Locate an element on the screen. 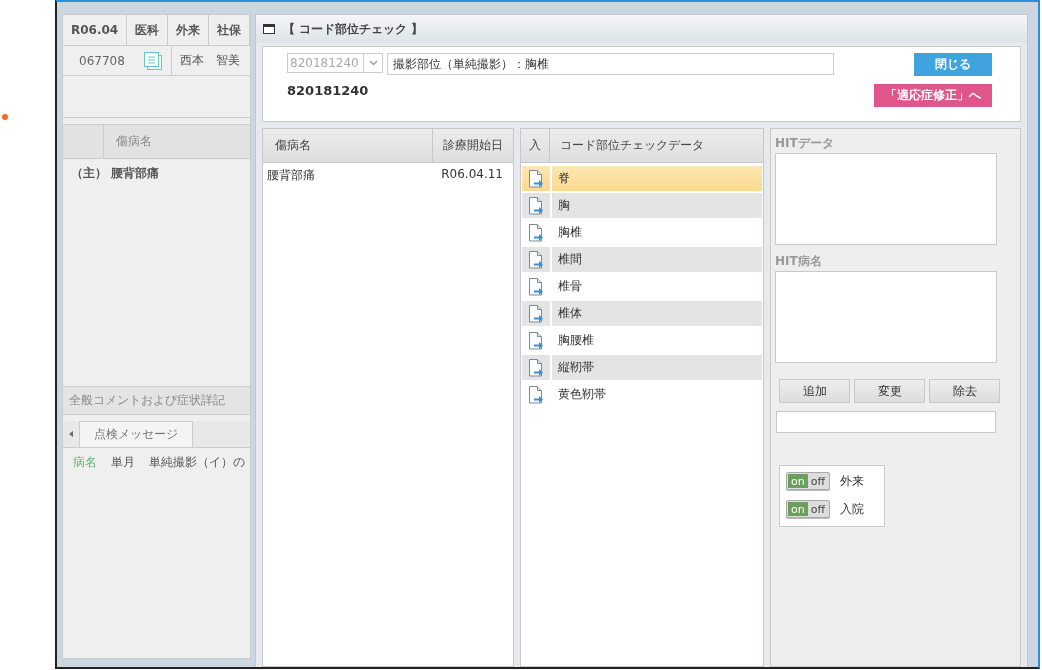 The image size is (1042, 670). field-label: HIT病名 is located at coordinates (799, 261).